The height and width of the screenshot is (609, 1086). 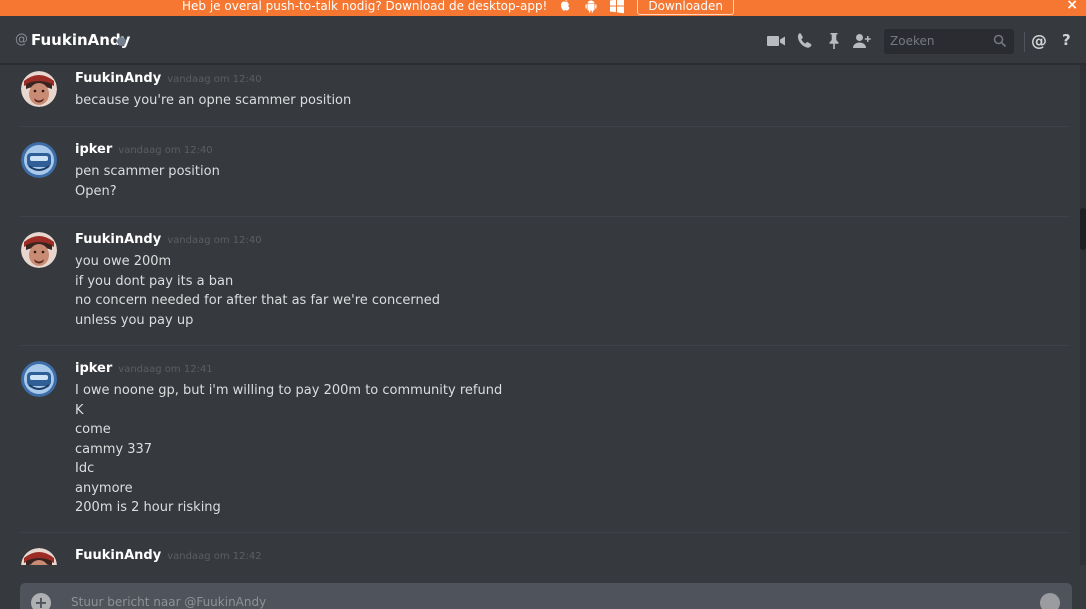 I want to click on at-sign-icon: @, so click(x=21, y=39).